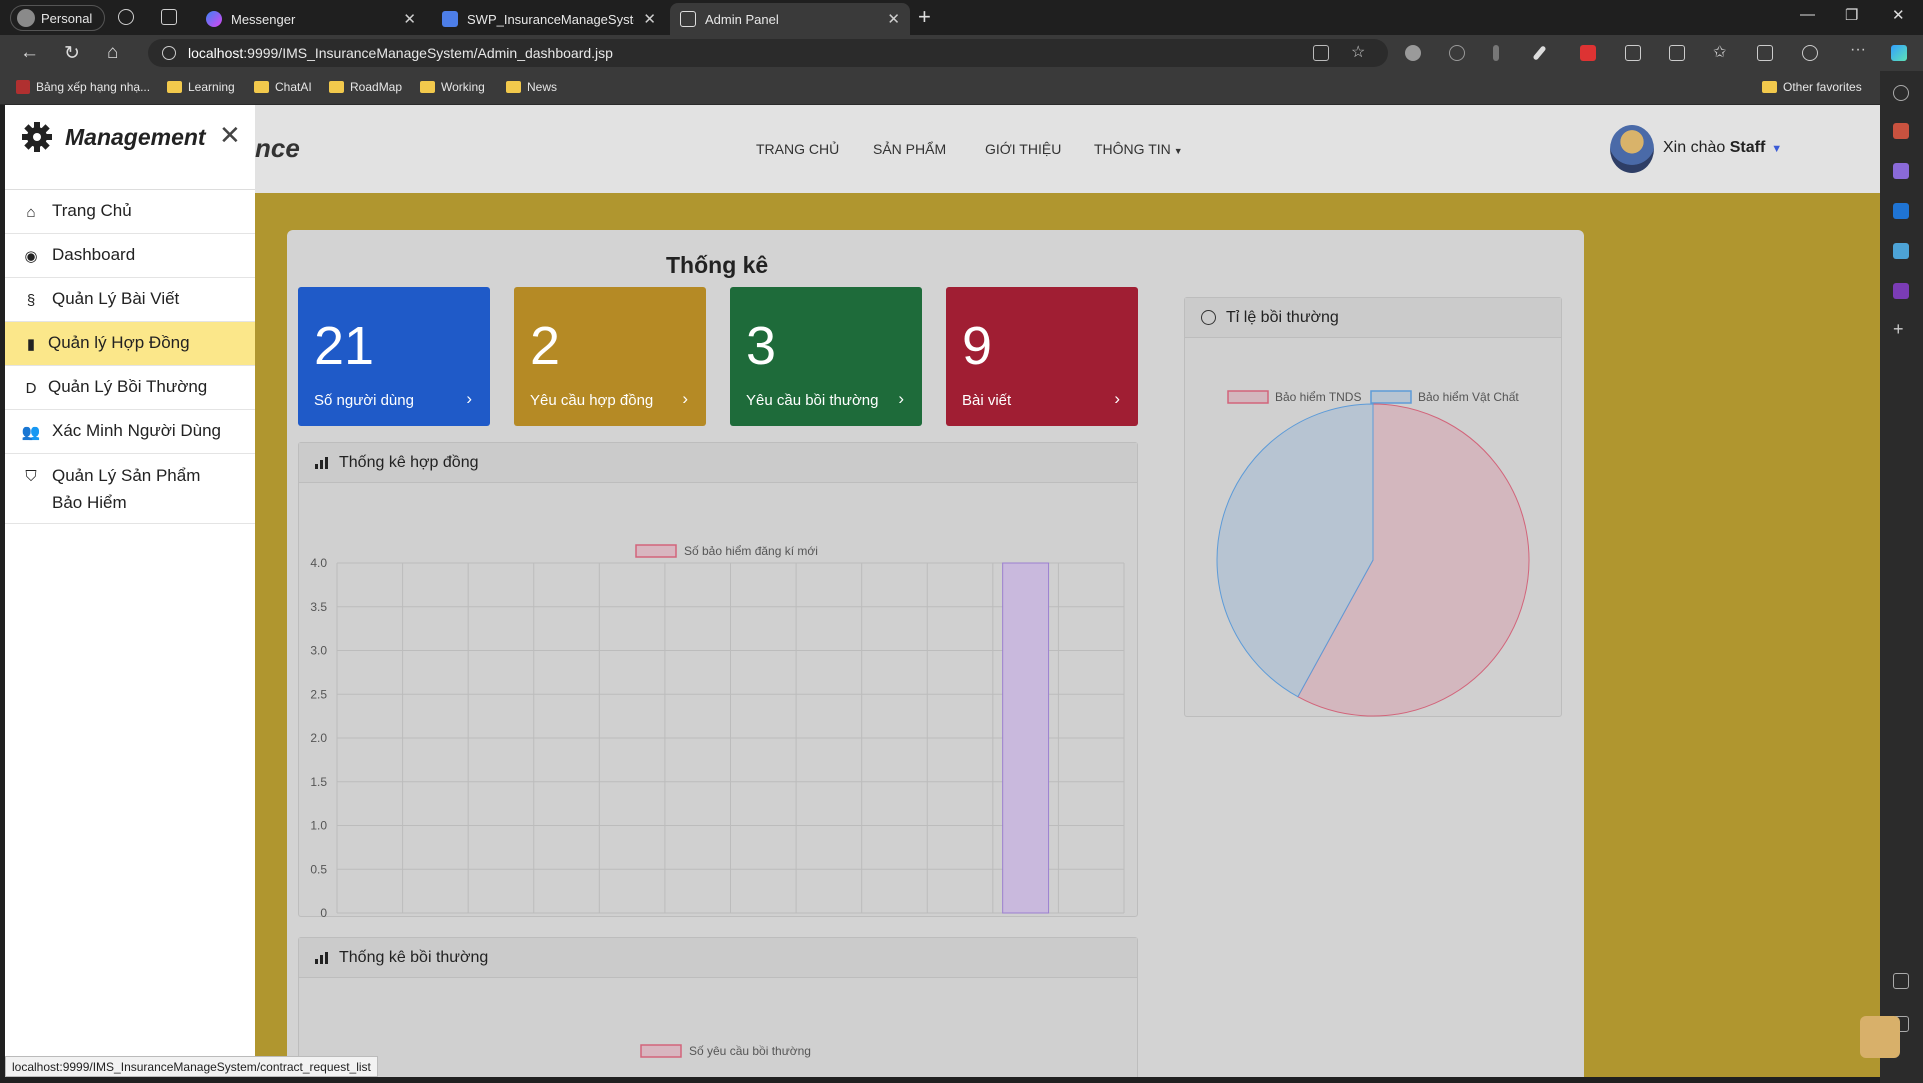 The height and width of the screenshot is (1083, 1923). I want to click on favorite-star-icon: ☆, so click(1359, 51).